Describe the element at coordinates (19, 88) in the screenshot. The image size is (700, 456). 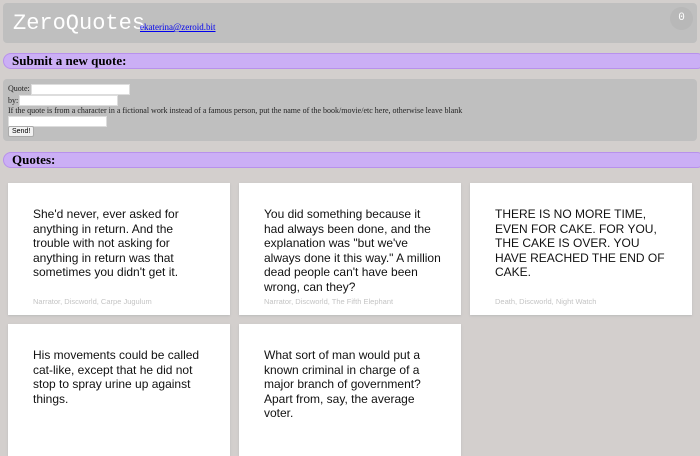
I see `quote-label: Quote:` at that location.